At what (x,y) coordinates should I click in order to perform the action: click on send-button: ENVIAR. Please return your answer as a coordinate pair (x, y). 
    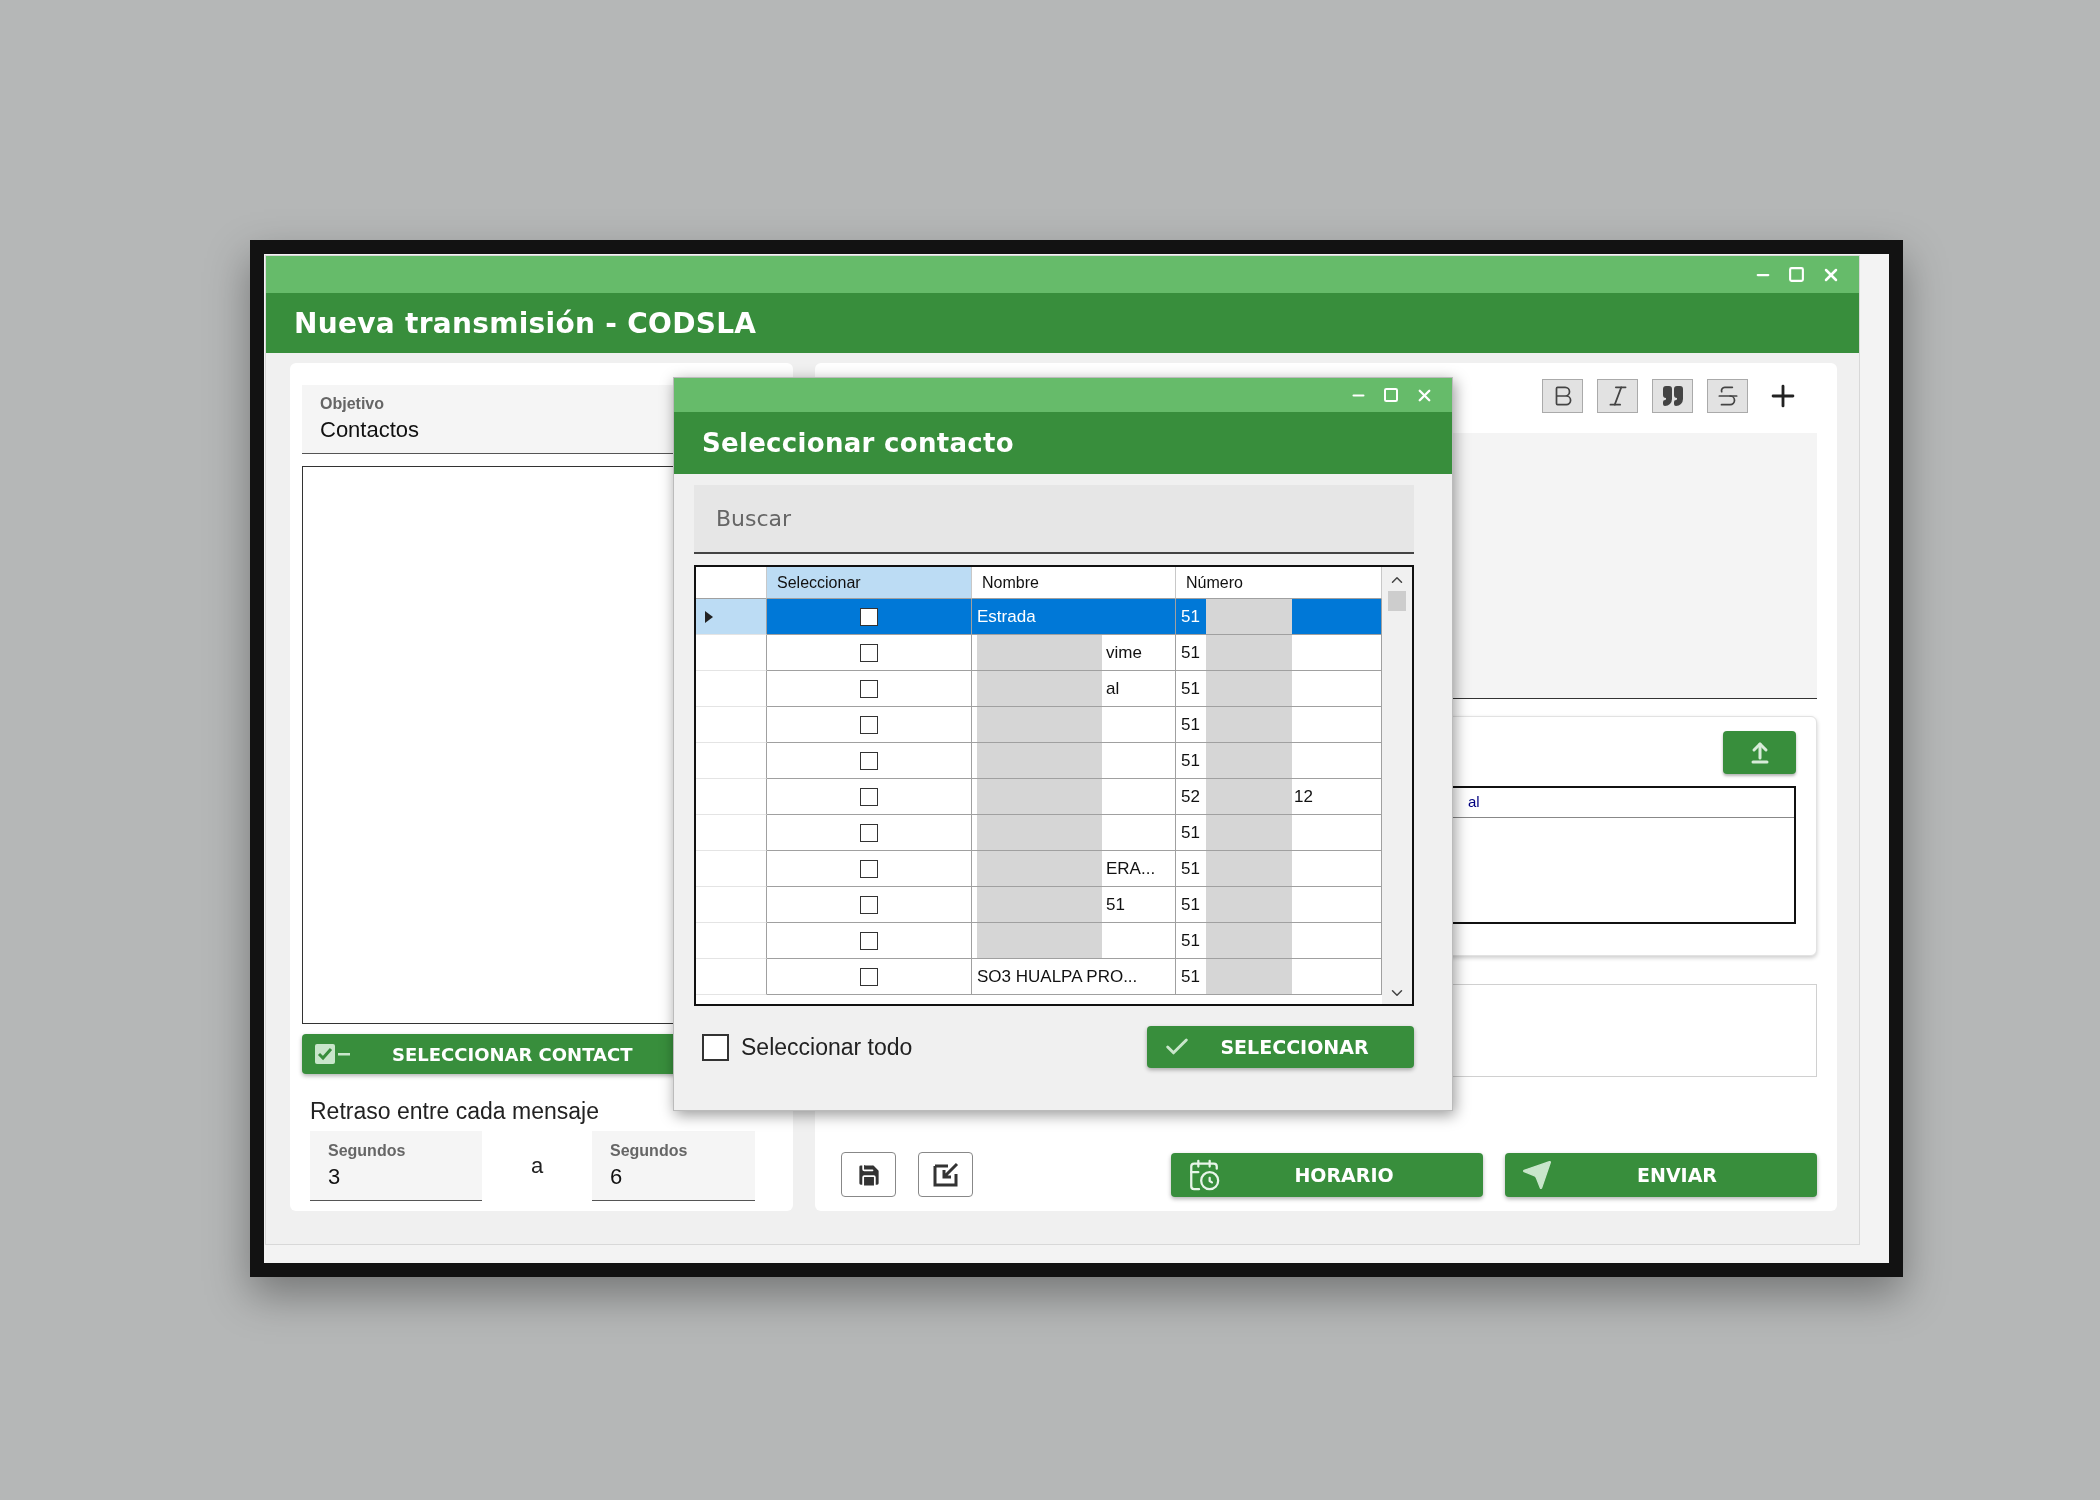
    Looking at the image, I should click on (1661, 1174).